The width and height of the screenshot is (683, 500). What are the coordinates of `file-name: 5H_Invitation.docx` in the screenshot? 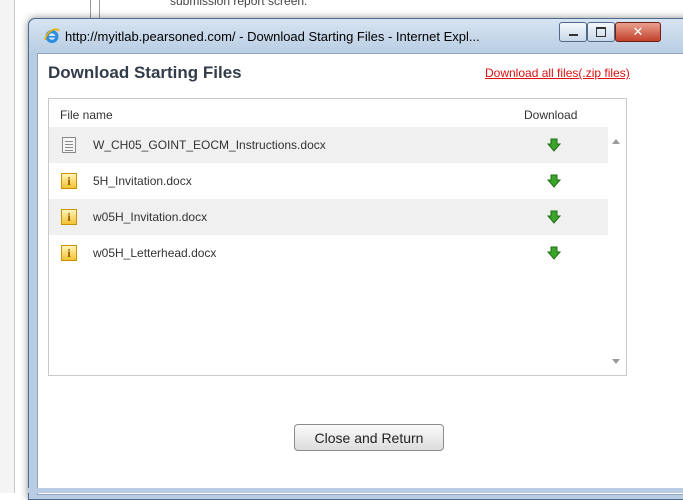 It's located at (142, 181).